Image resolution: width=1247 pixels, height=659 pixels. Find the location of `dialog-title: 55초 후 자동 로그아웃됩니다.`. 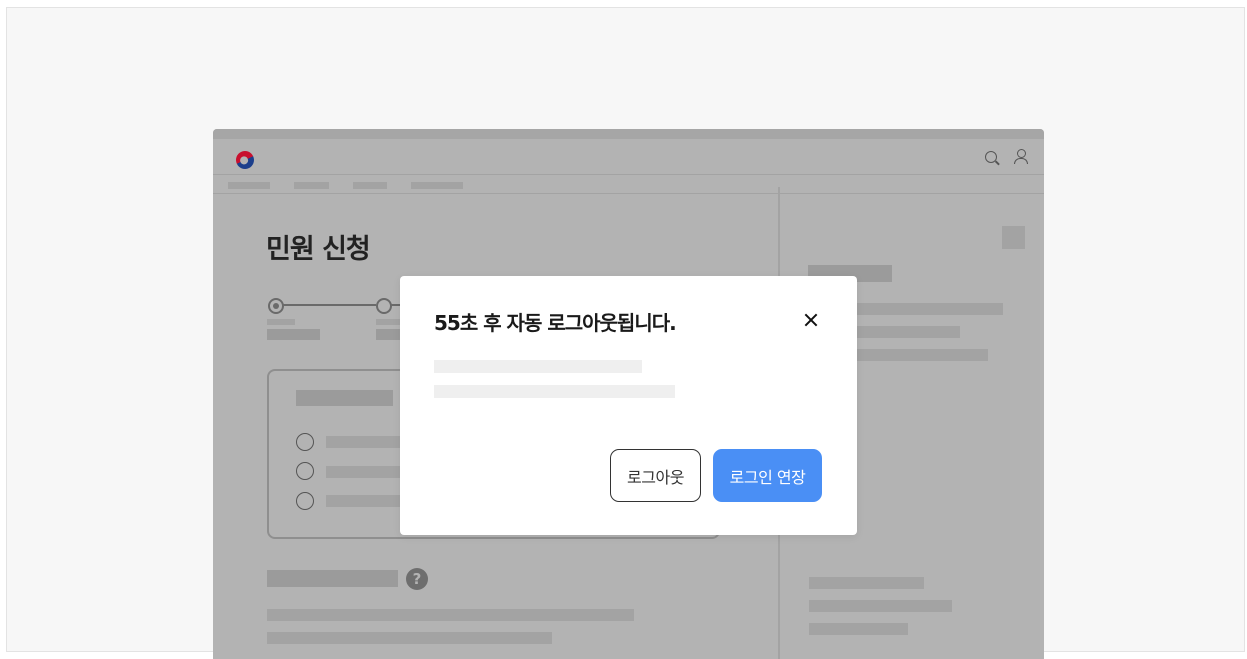

dialog-title: 55초 후 자동 로그아웃됩니다. is located at coordinates (555, 323).